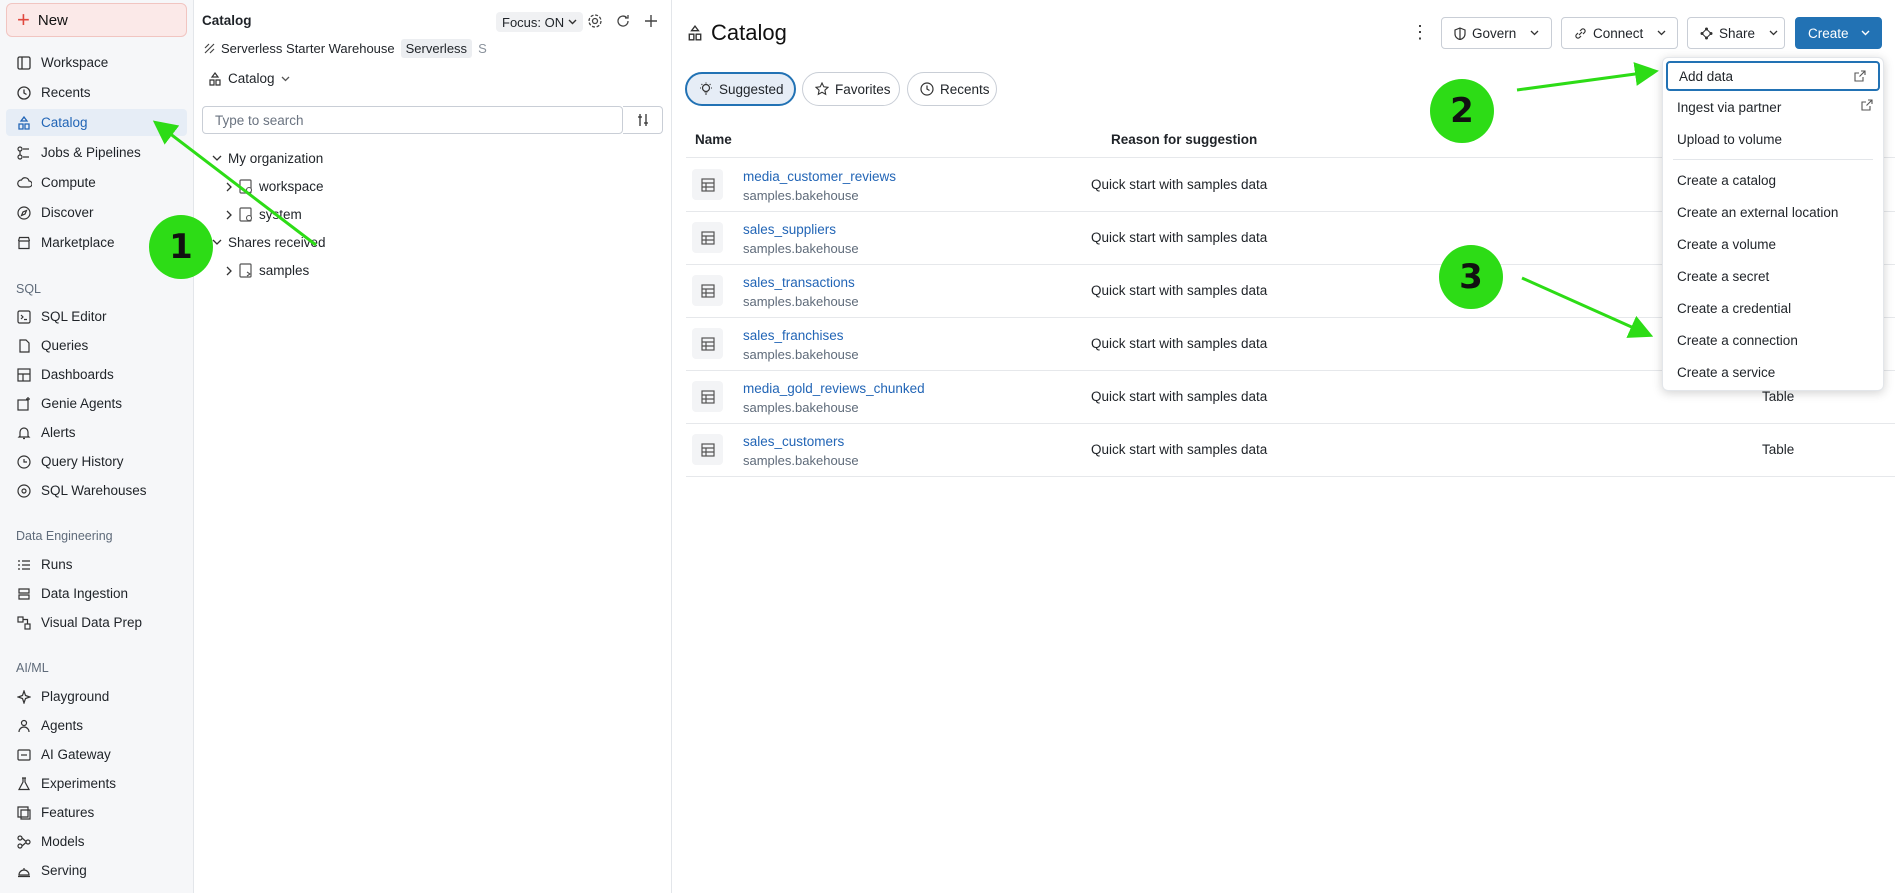 This screenshot has height=893, width=1895. Describe the element at coordinates (540, 22) in the screenshot. I see `focus-toggle: Focus: ON` at that location.